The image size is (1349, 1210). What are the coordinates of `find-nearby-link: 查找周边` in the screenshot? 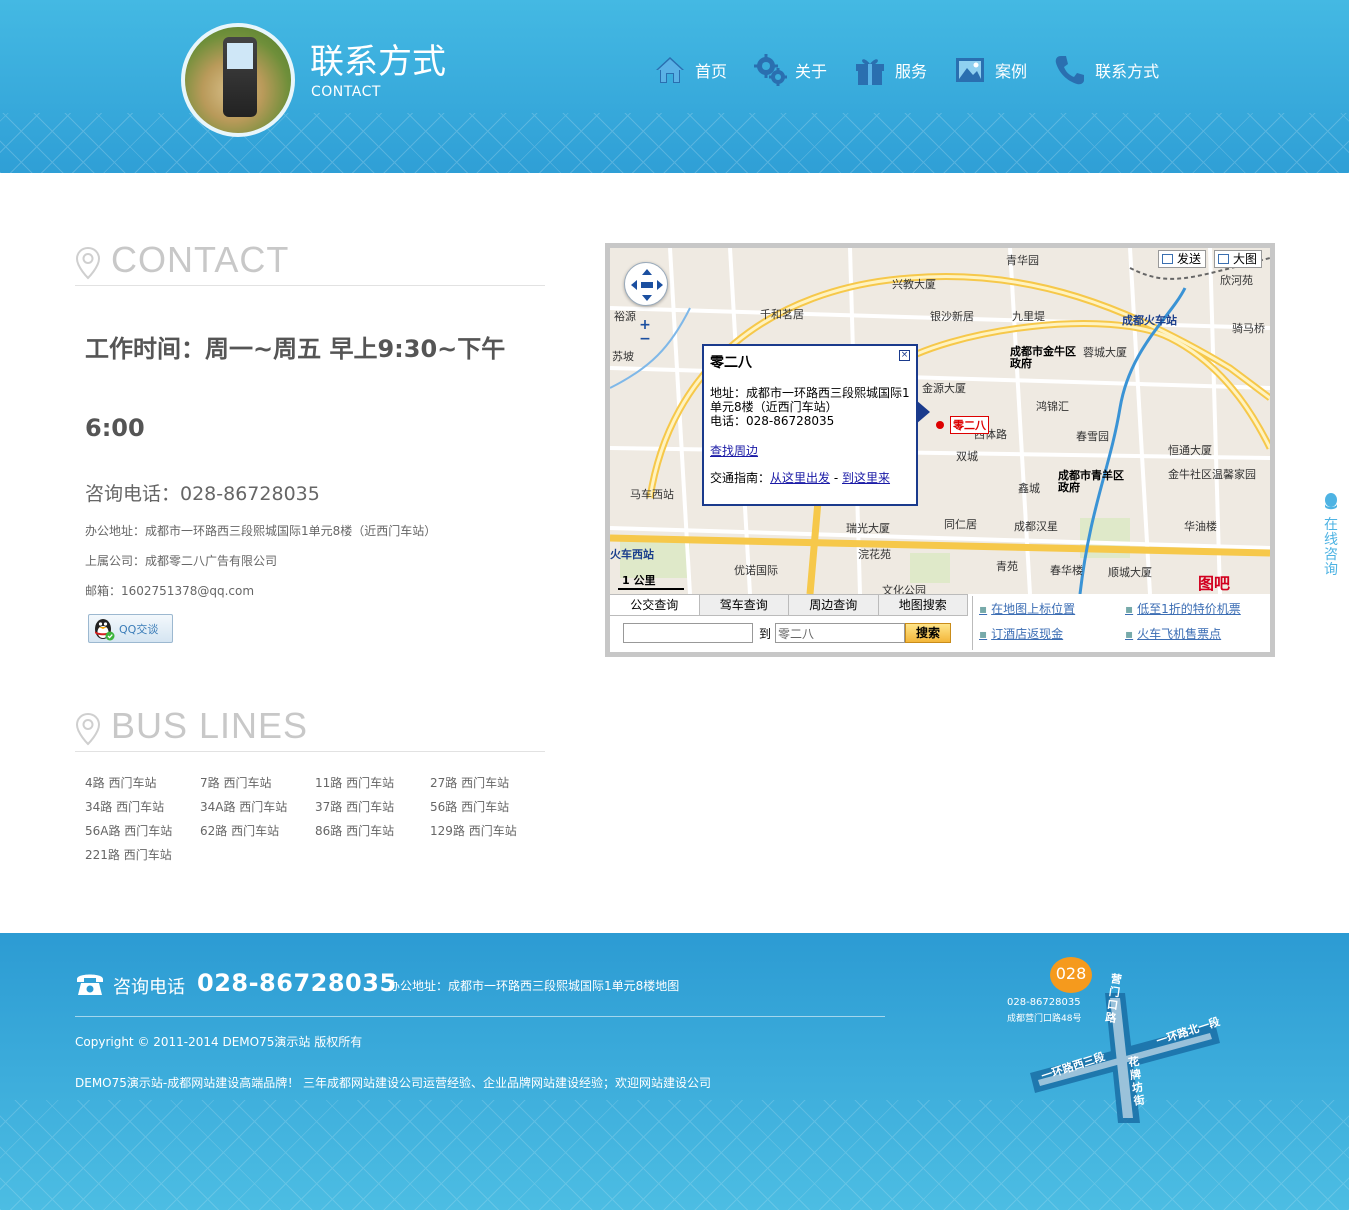 It's located at (734, 451).